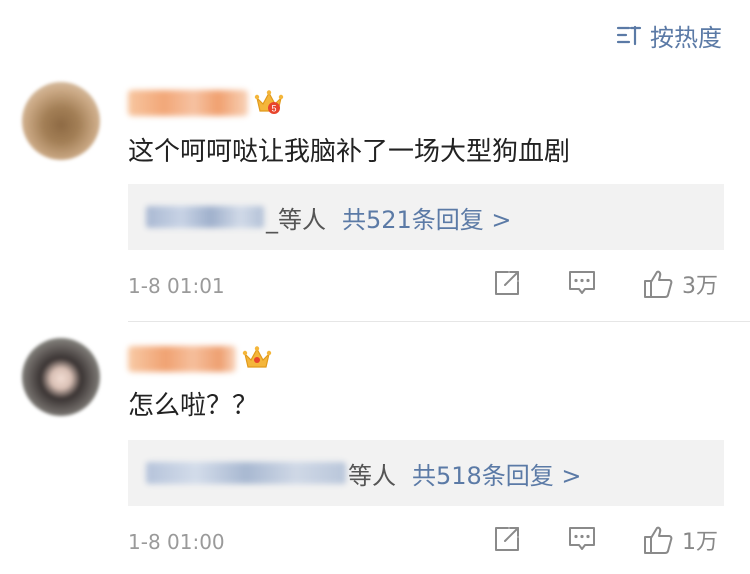 This screenshot has width=750, height=574. What do you see at coordinates (680, 284) in the screenshot?
I see `like-button: 3万` at bounding box center [680, 284].